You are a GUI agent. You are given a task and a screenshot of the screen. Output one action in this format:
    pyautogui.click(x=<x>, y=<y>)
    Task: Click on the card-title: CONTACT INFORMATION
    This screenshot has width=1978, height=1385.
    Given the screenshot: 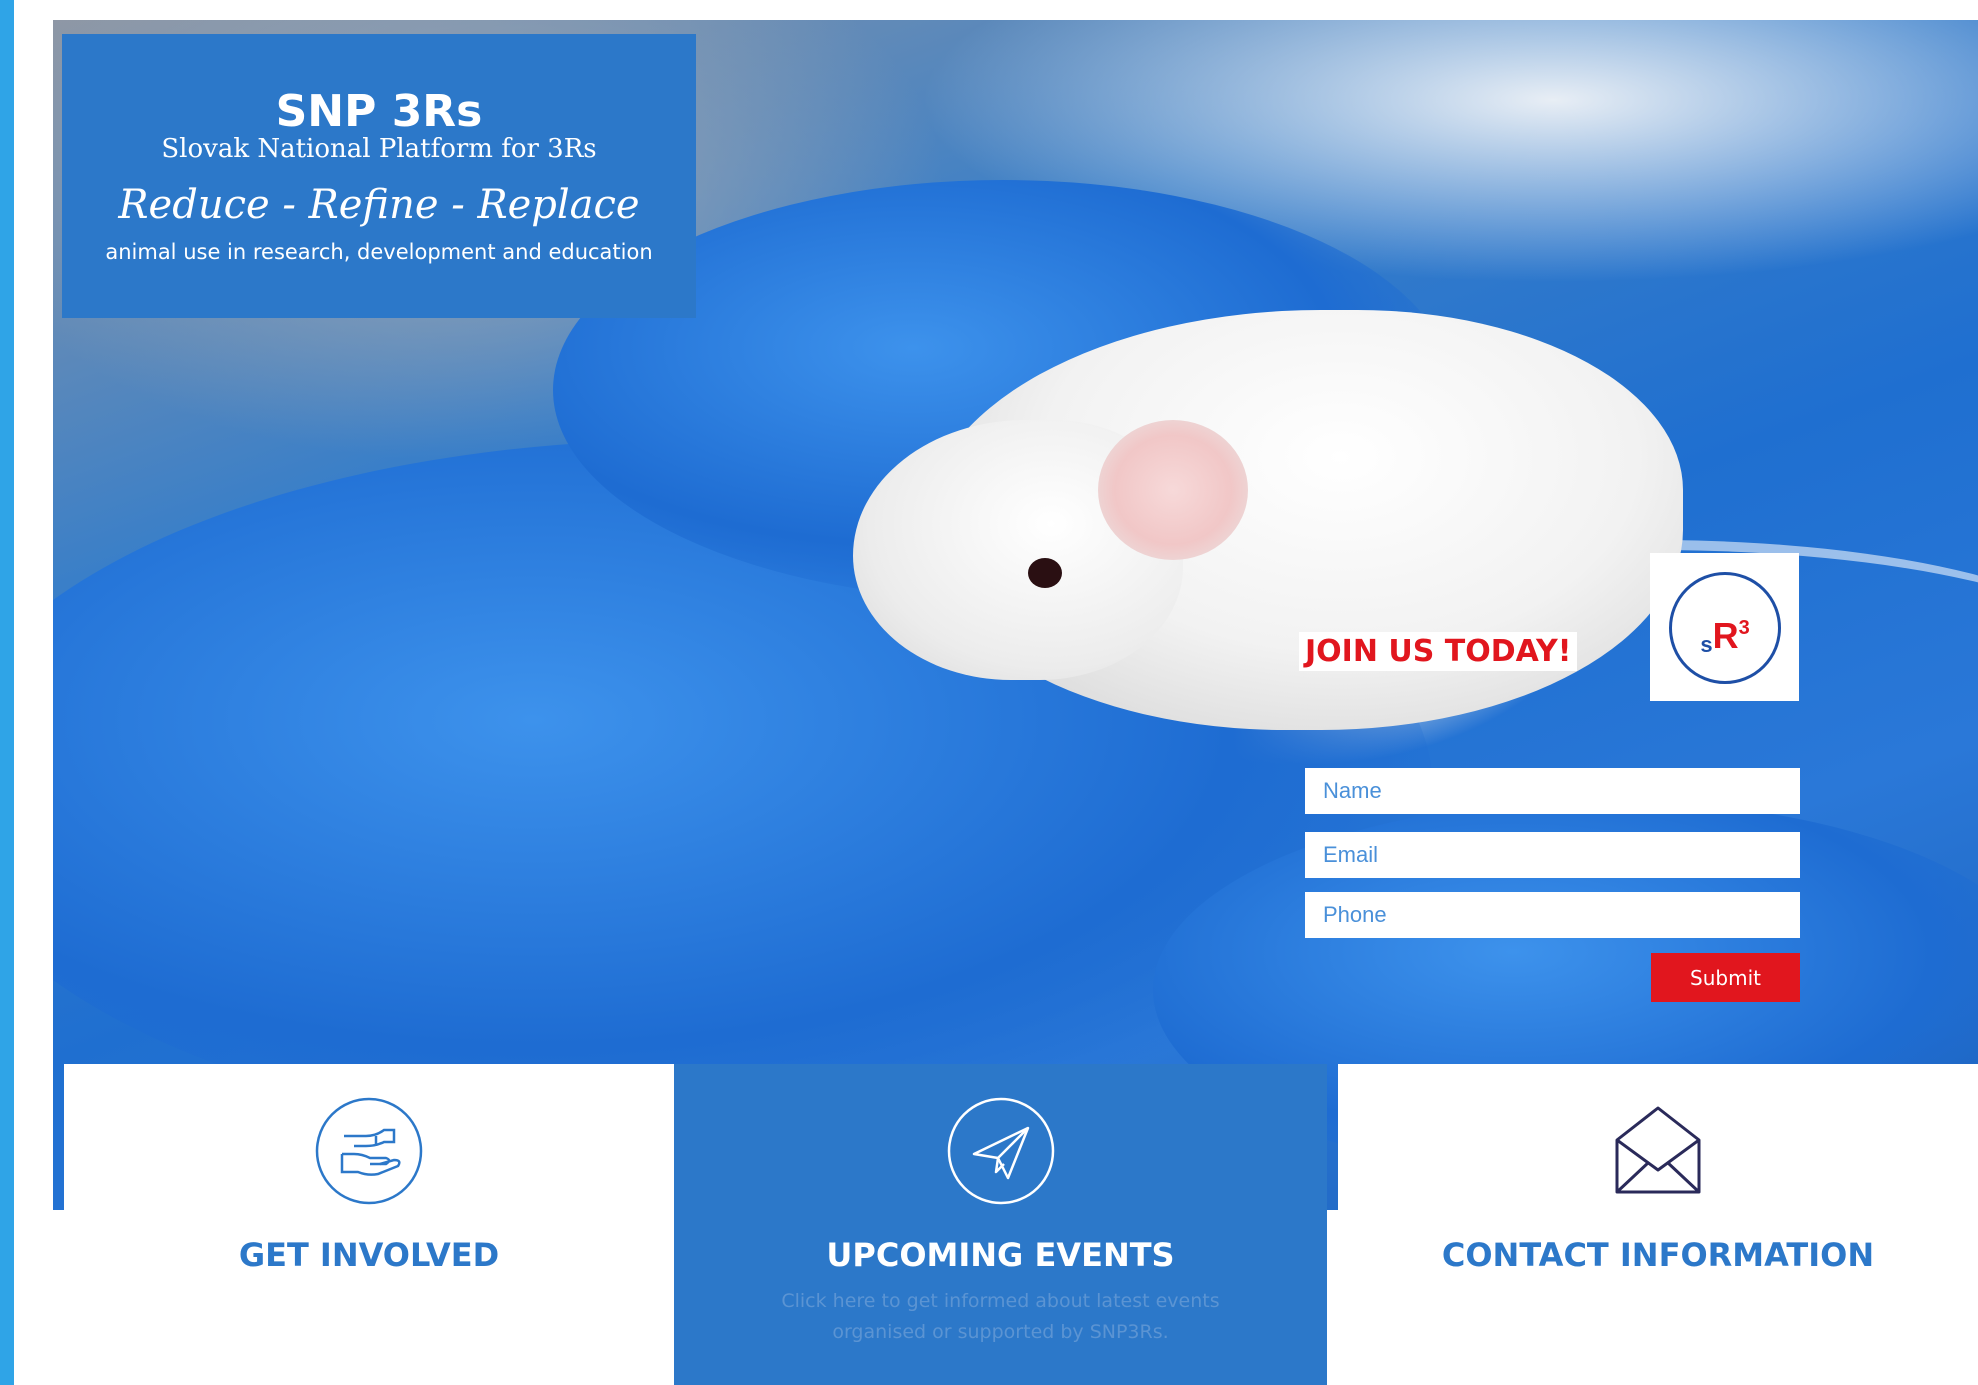 What is the action you would take?
    pyautogui.click(x=1658, y=1255)
    